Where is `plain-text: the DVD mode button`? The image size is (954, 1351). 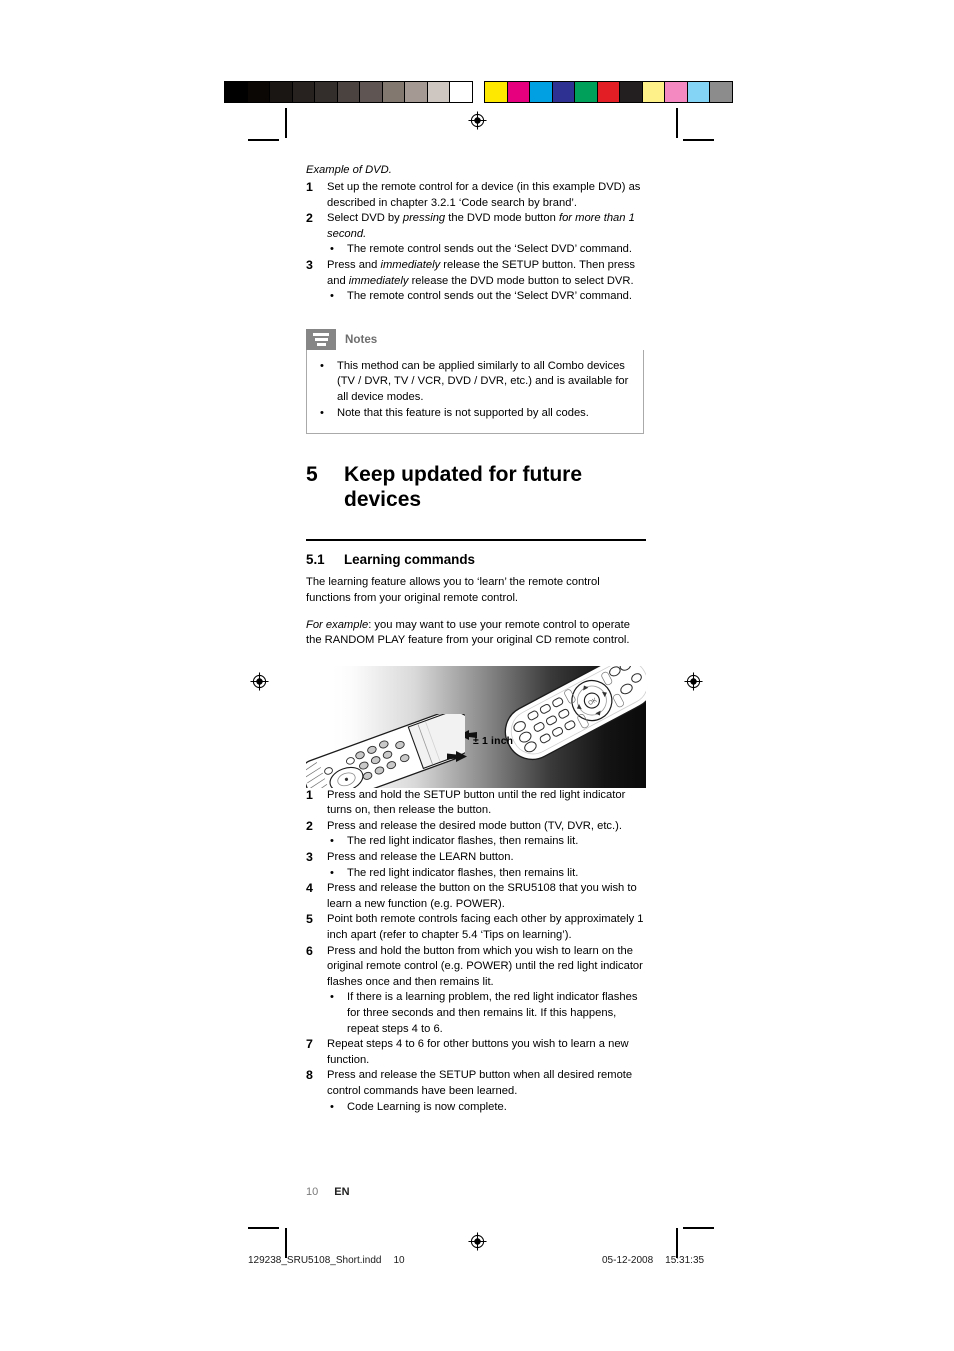
plain-text: the DVD mode button is located at coordinates (502, 218).